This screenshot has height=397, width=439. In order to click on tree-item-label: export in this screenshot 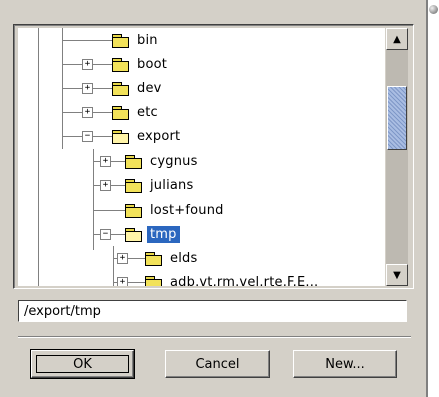, I will do `click(159, 136)`.